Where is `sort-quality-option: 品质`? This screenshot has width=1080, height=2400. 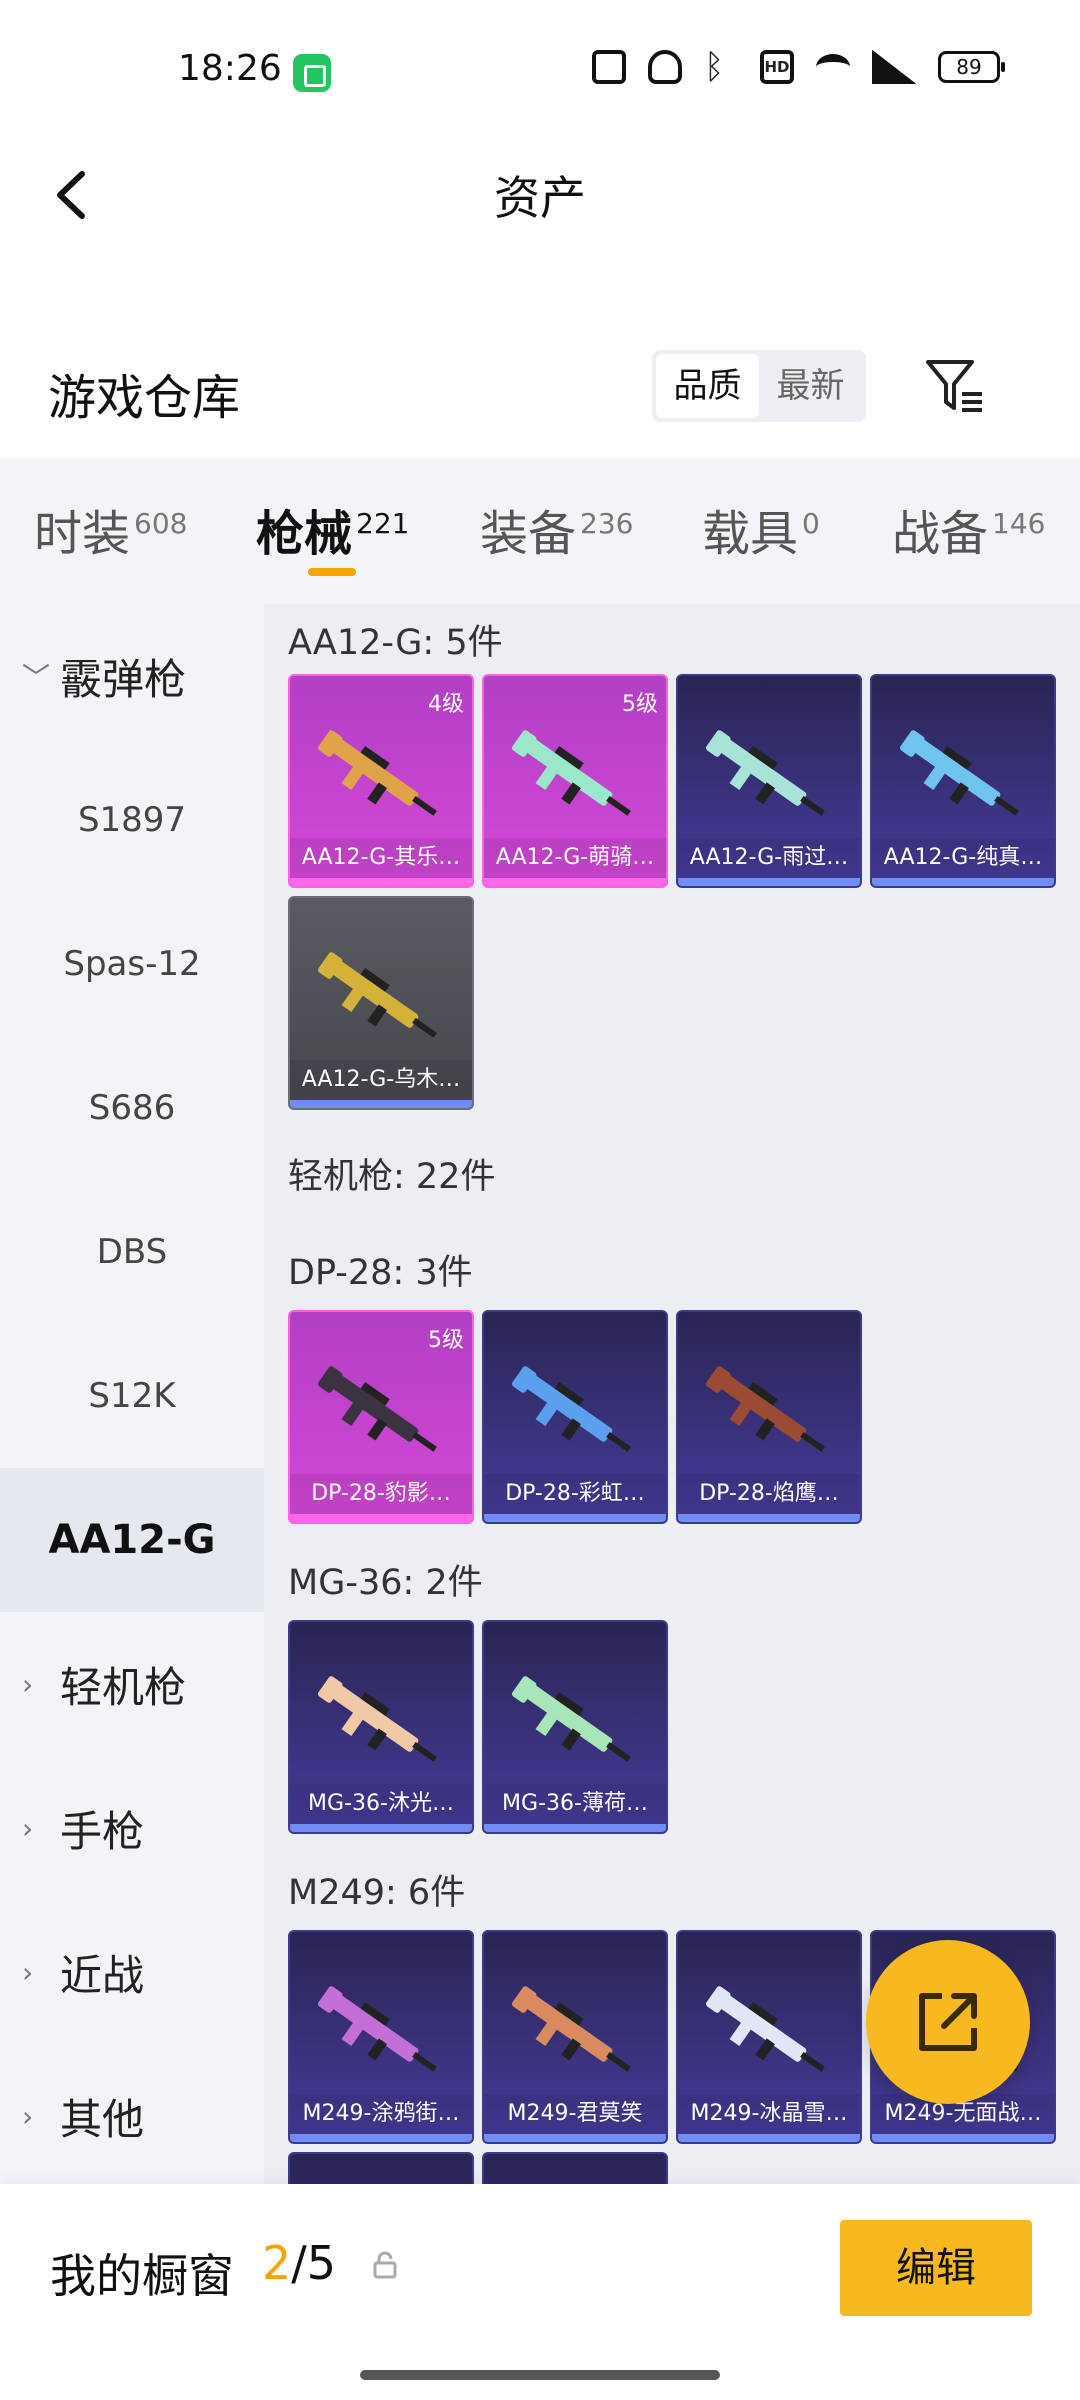 sort-quality-option: 品质 is located at coordinates (707, 386).